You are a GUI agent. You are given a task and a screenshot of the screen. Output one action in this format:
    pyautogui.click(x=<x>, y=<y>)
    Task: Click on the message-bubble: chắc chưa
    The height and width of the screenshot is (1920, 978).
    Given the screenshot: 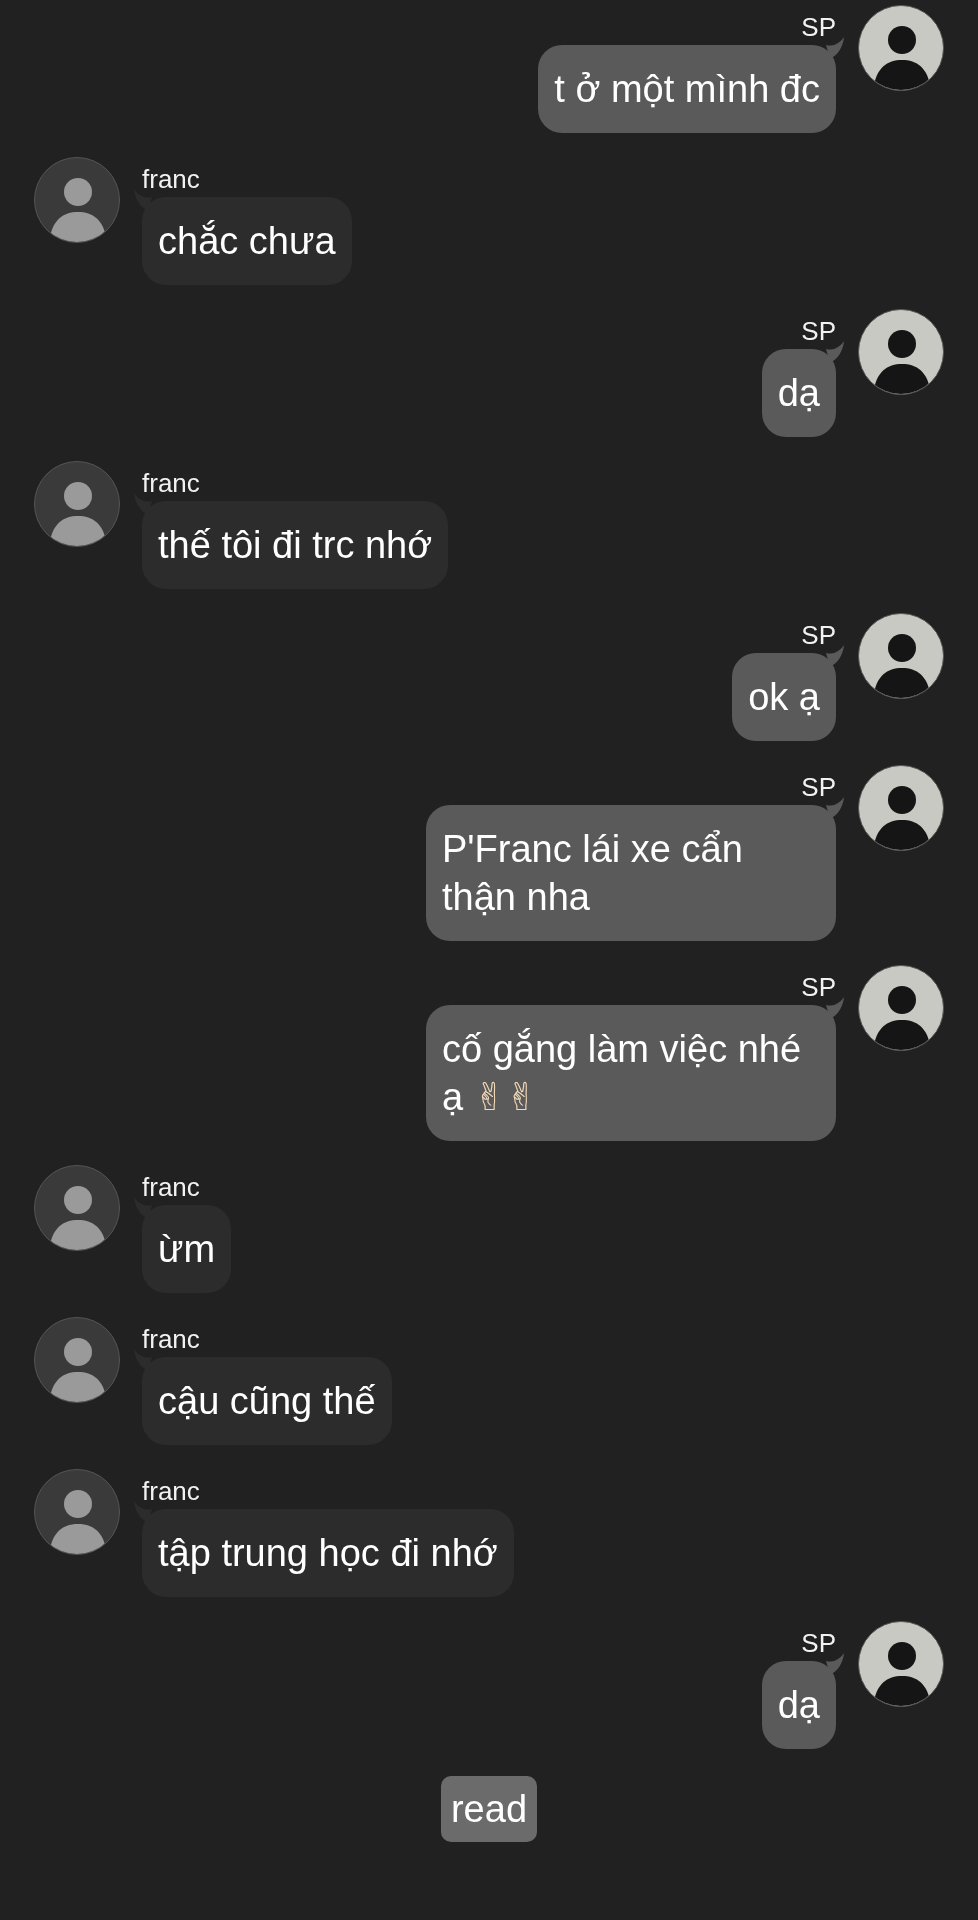 What is the action you would take?
    pyautogui.click(x=247, y=241)
    